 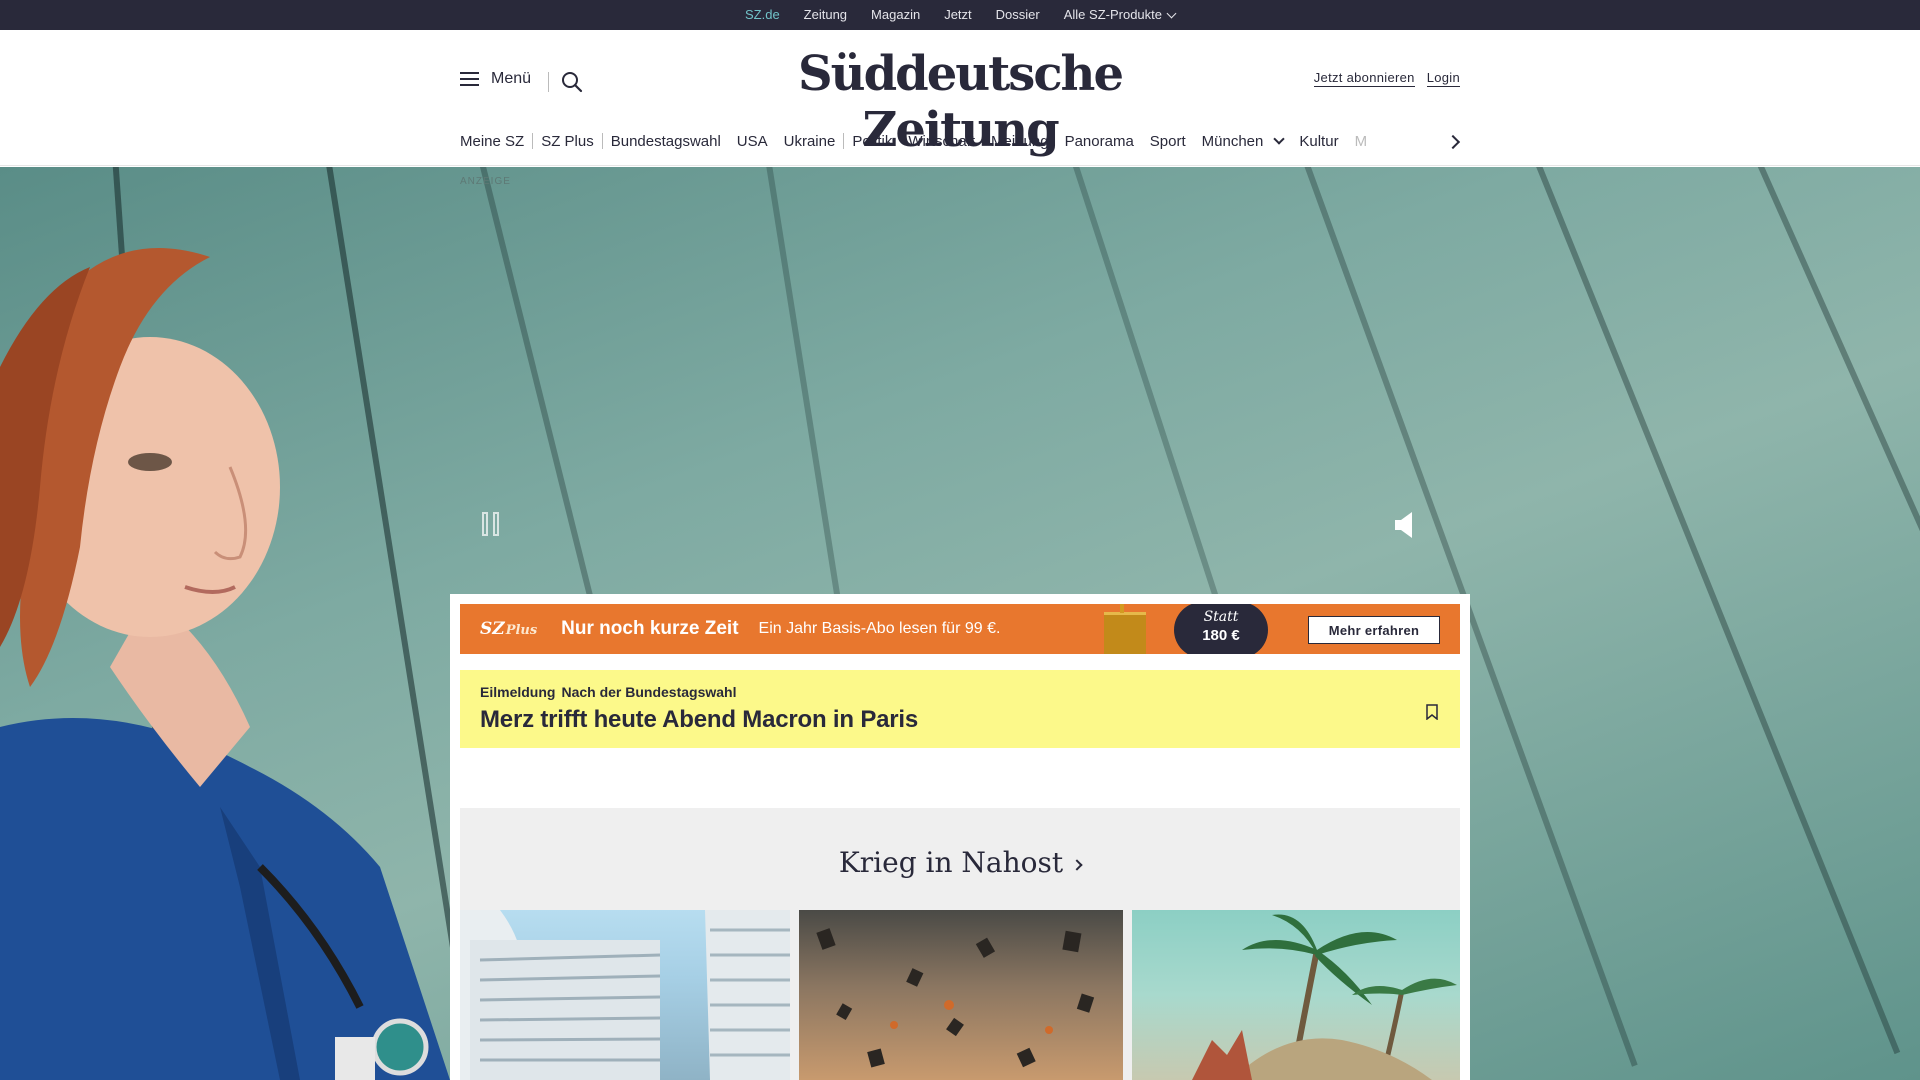 I want to click on nav-item-label: München, so click(x=1232, y=141).